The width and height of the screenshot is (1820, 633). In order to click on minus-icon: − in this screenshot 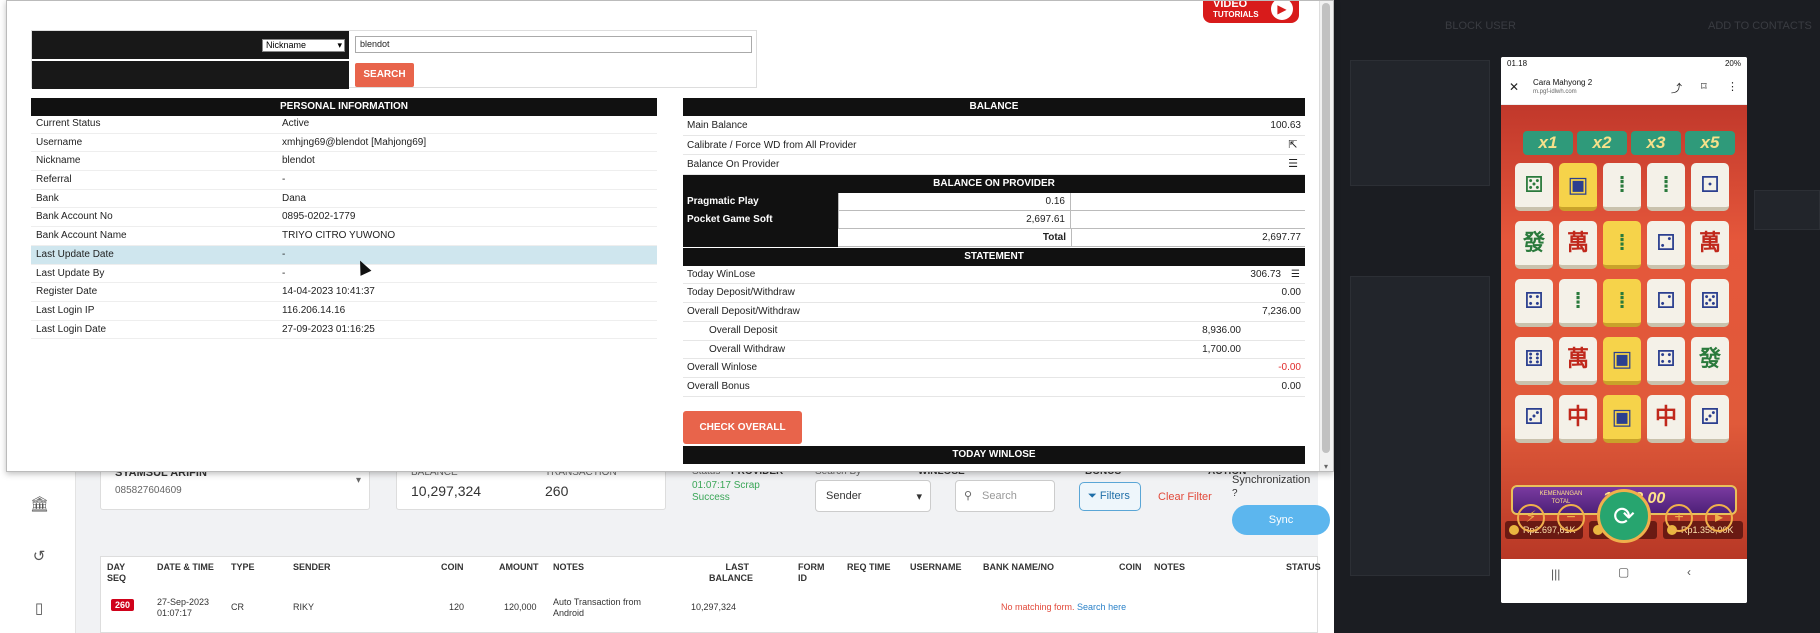, I will do `click(1571, 518)`.